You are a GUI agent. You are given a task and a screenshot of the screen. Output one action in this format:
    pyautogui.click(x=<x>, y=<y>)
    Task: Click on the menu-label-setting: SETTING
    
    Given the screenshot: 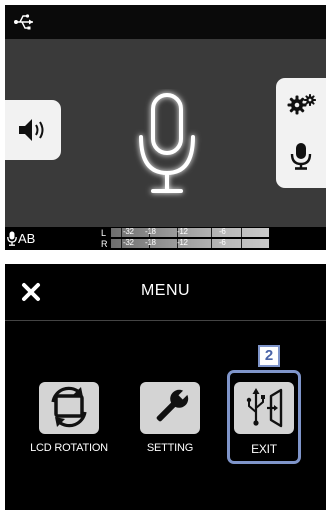 What is the action you would take?
    pyautogui.click(x=170, y=448)
    